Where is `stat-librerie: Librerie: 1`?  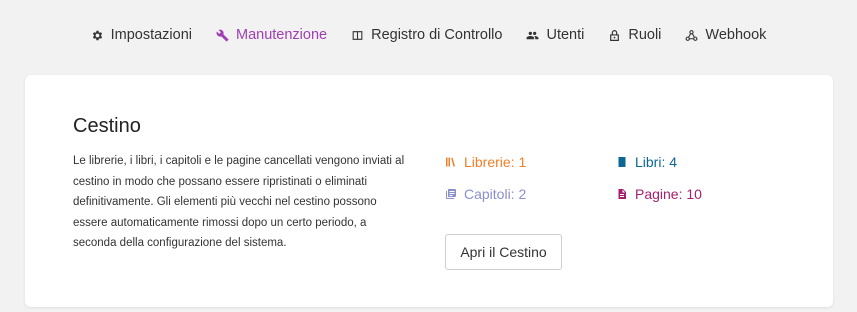
stat-librerie: Librerie: 1 is located at coordinates (485, 162).